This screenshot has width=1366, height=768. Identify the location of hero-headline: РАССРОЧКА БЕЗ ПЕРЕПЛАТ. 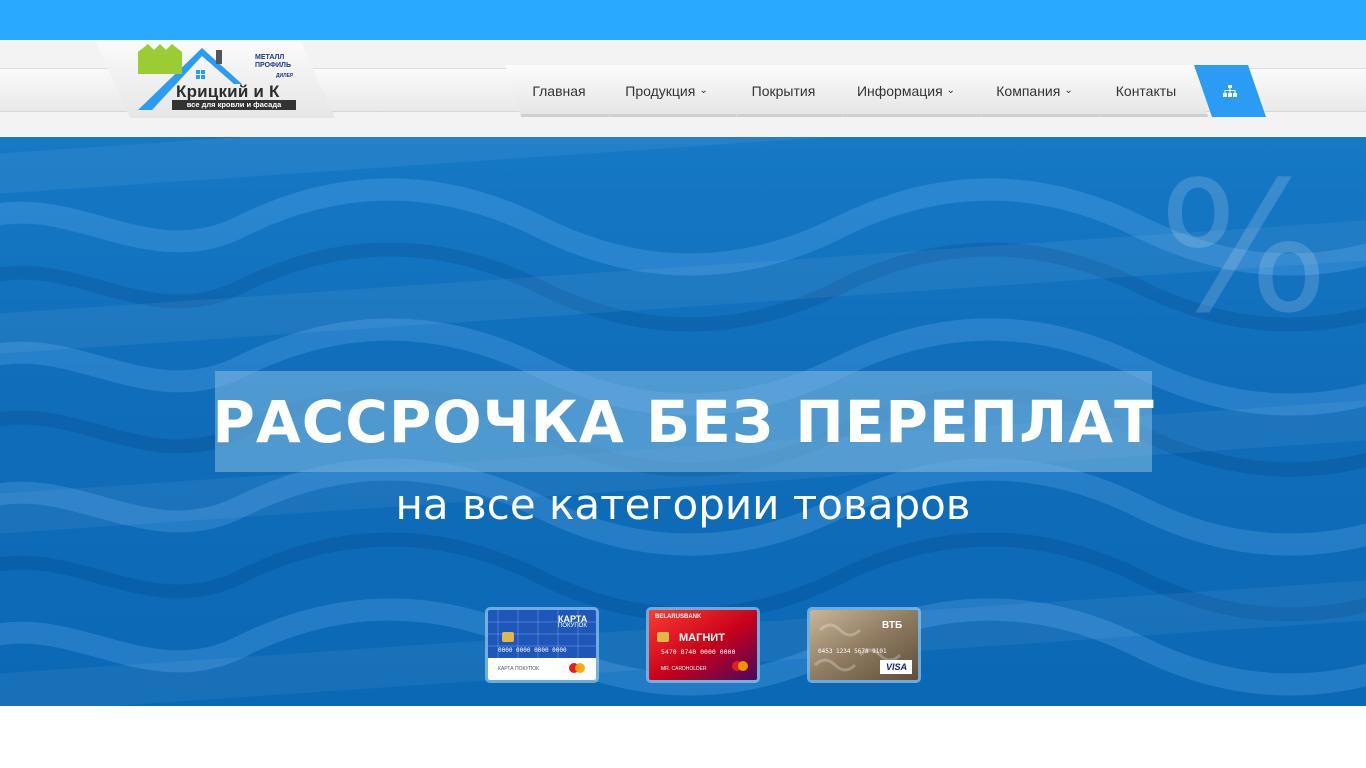
(683, 421).